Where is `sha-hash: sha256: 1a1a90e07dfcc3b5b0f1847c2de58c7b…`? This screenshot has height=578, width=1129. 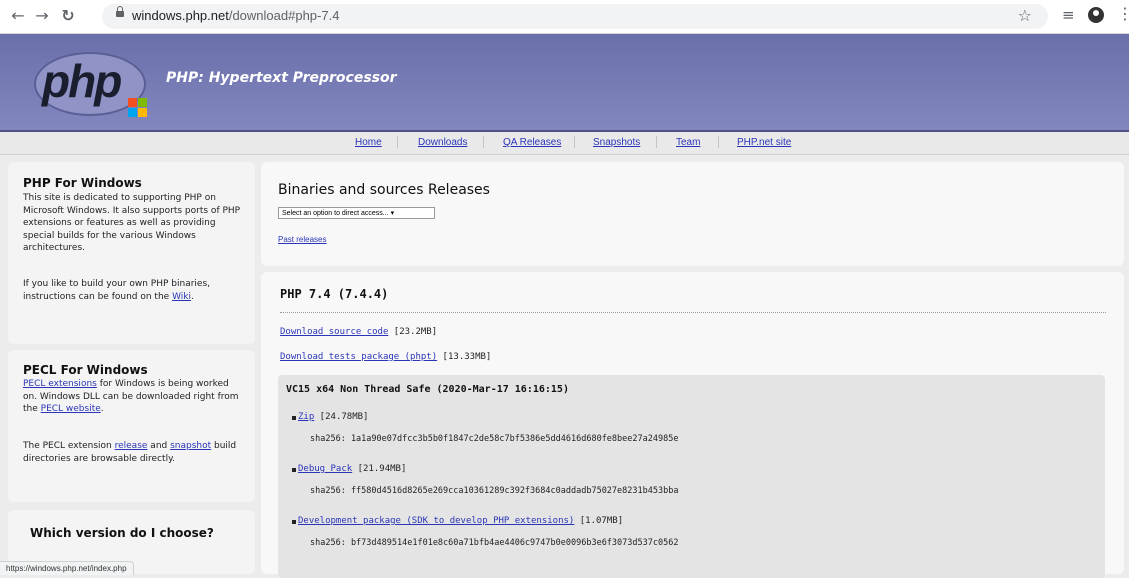 sha-hash: sha256: 1a1a90e07dfcc3b5b0f1847c2de58c7b… is located at coordinates (494, 439).